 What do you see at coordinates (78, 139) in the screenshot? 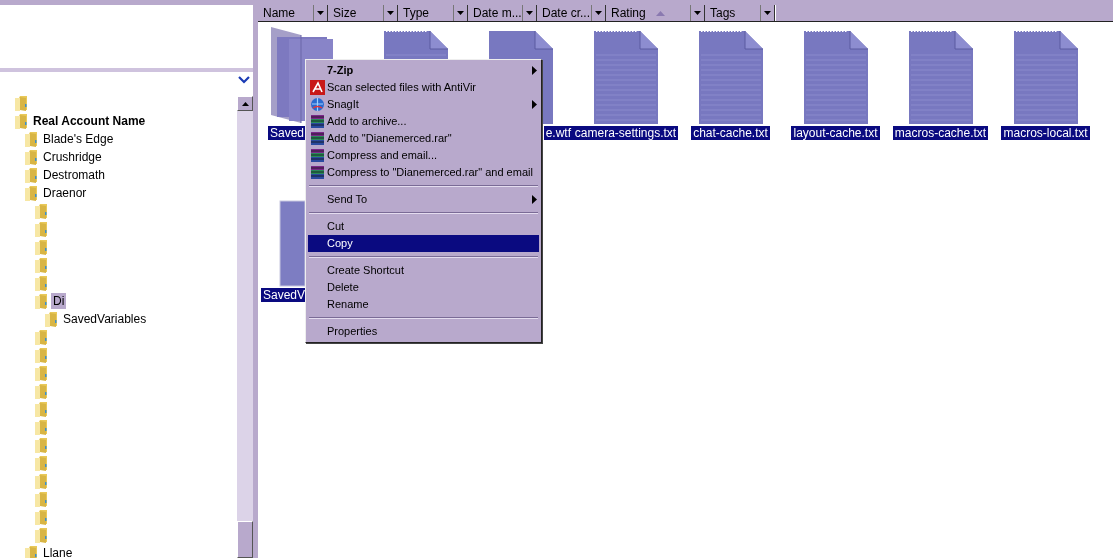
I see `tree-item: Blade's Edge` at bounding box center [78, 139].